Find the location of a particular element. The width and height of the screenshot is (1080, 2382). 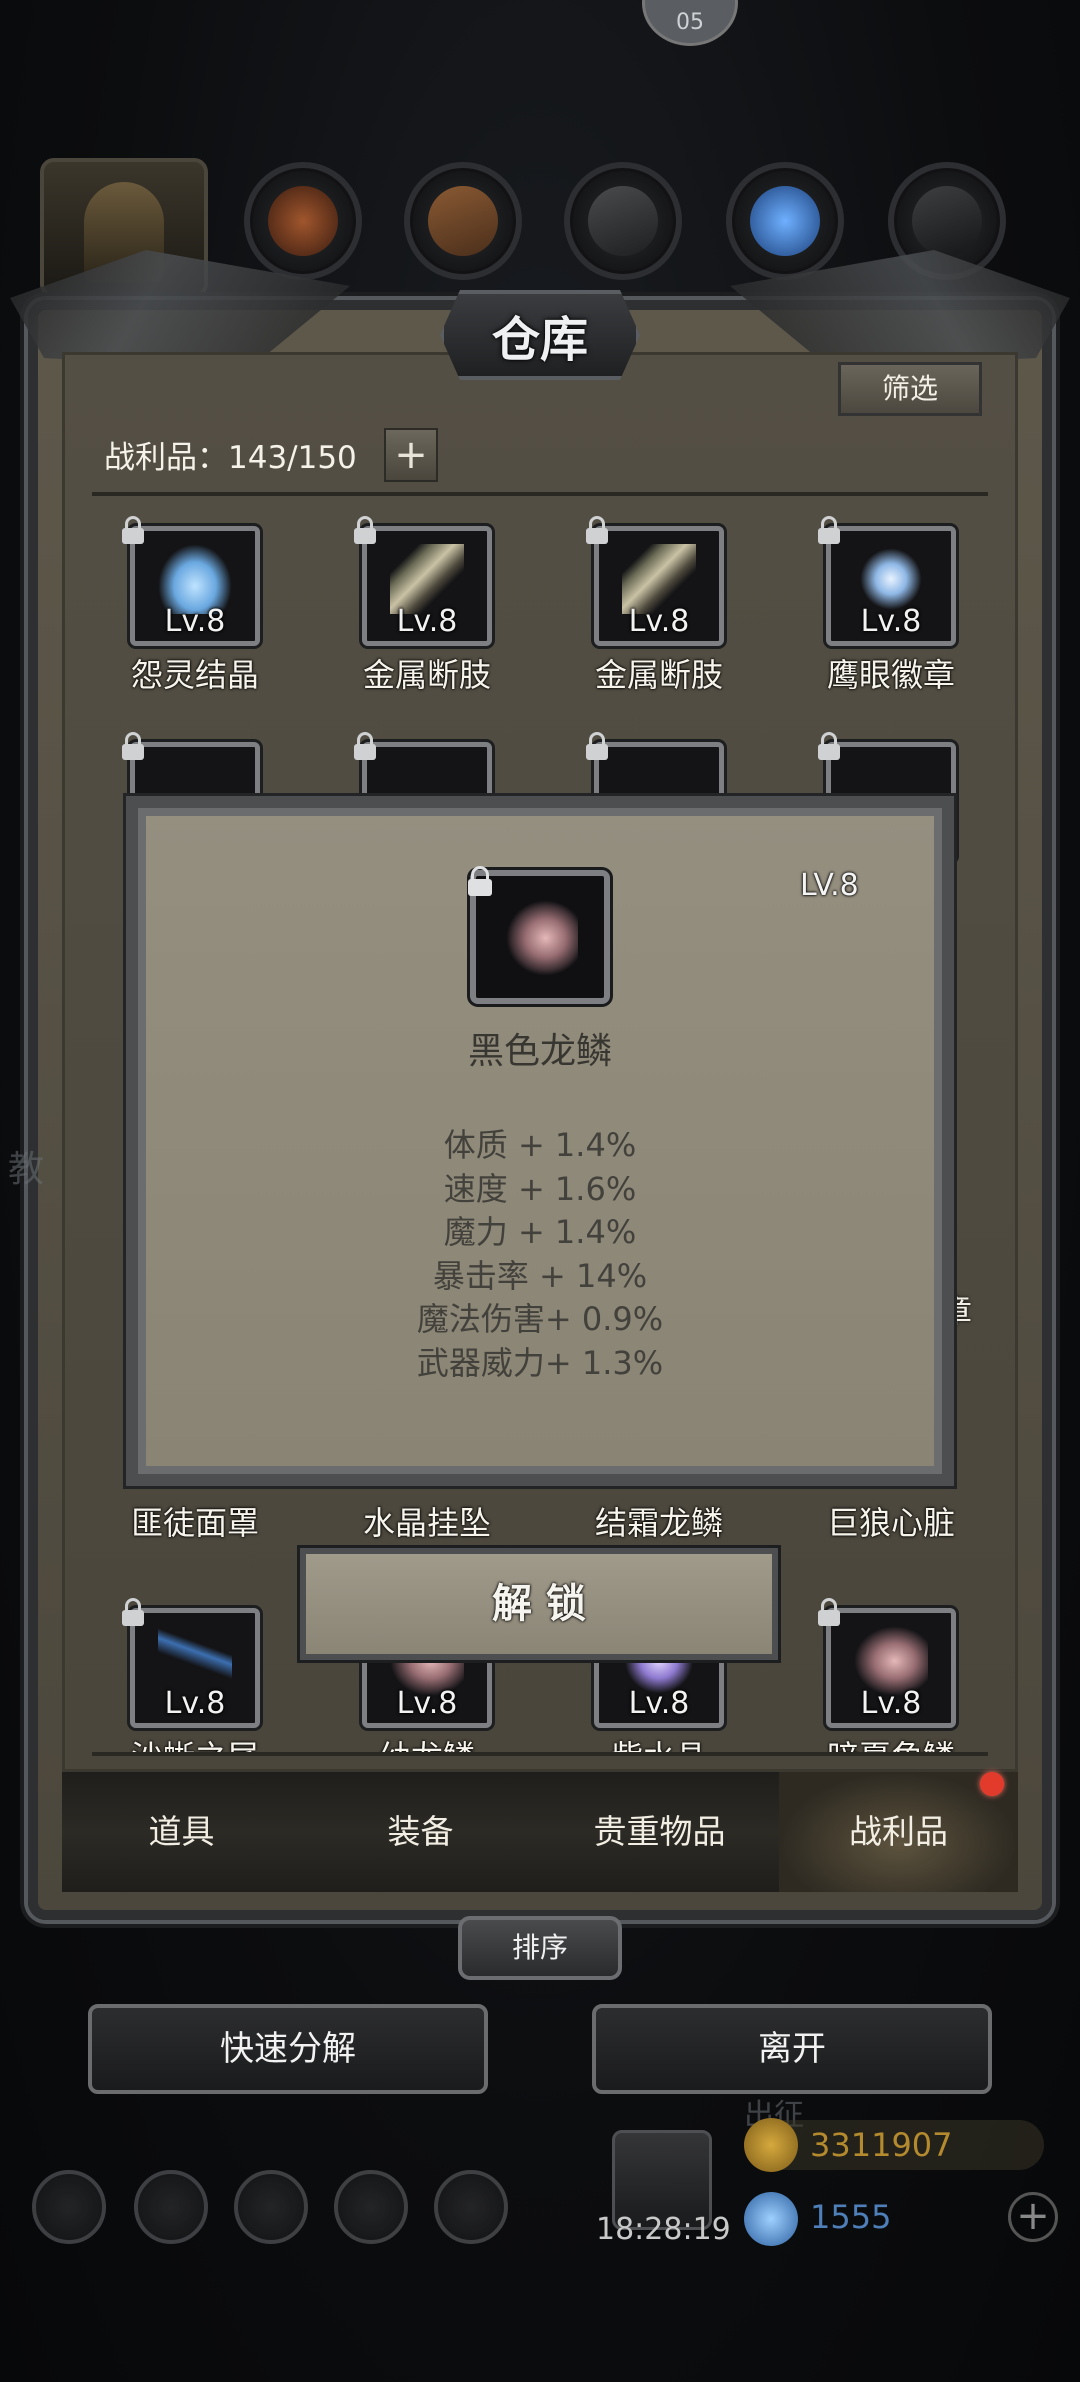

divider-bottom is located at coordinates (540, 1754).